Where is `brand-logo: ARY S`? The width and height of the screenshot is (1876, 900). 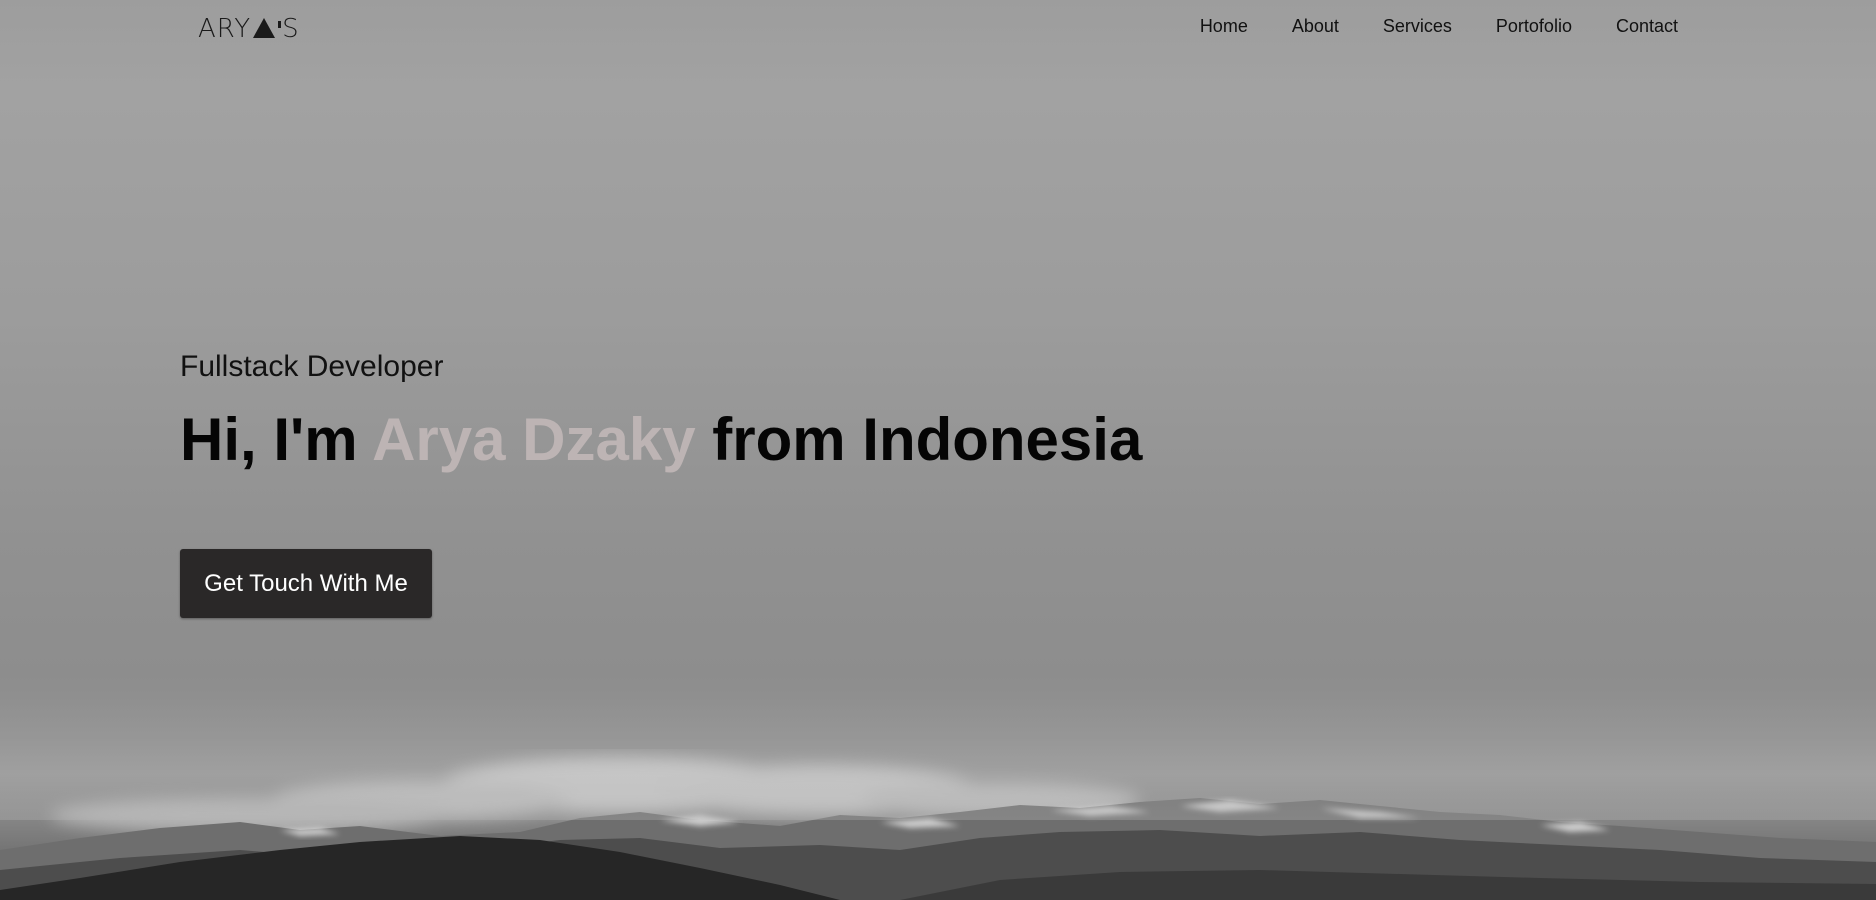 brand-logo: ARY S is located at coordinates (249, 29).